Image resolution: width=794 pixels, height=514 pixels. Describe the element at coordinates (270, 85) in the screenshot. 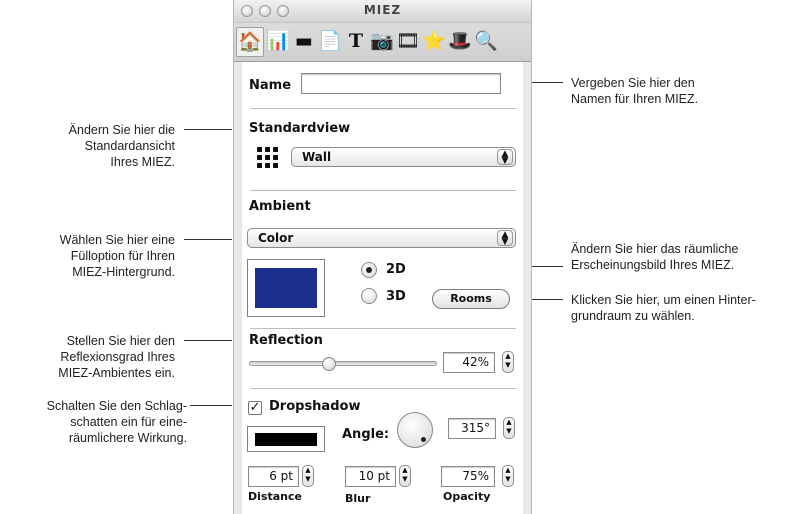

I see `name-label: Name` at that location.